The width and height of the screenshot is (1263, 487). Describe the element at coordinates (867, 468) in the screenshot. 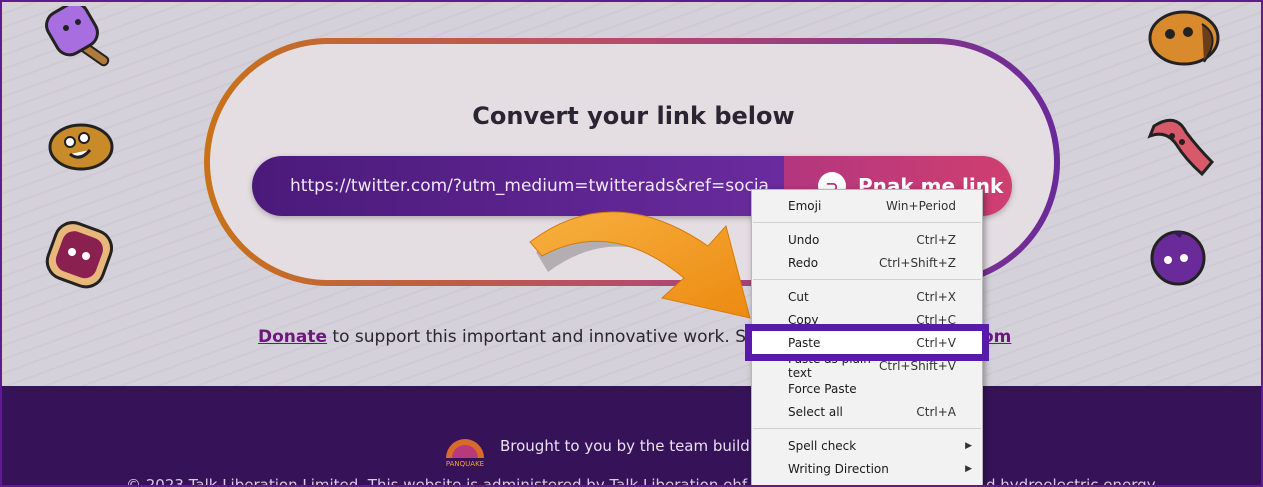

I see `menu-item-writing-direction: Writing Direction ▶` at that location.